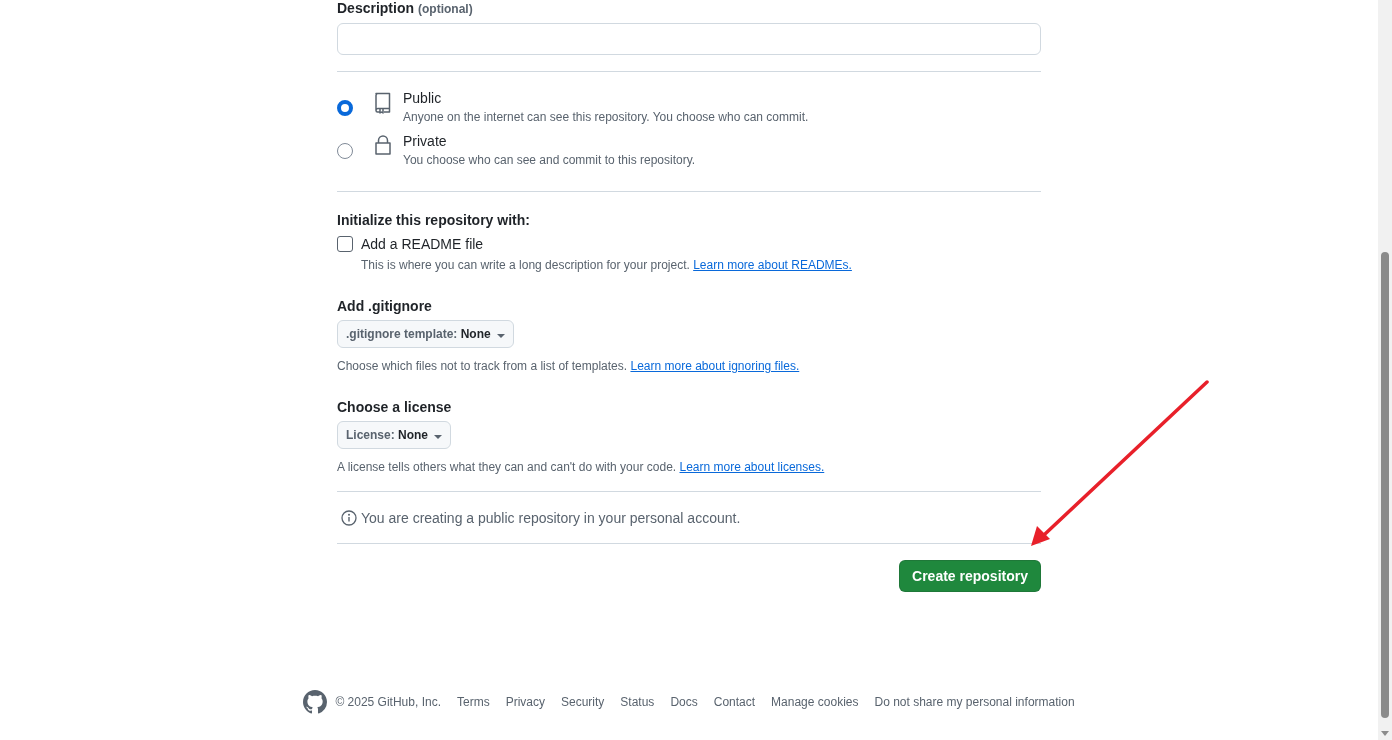  Describe the element at coordinates (425, 141) in the screenshot. I see `option-label: Private` at that location.